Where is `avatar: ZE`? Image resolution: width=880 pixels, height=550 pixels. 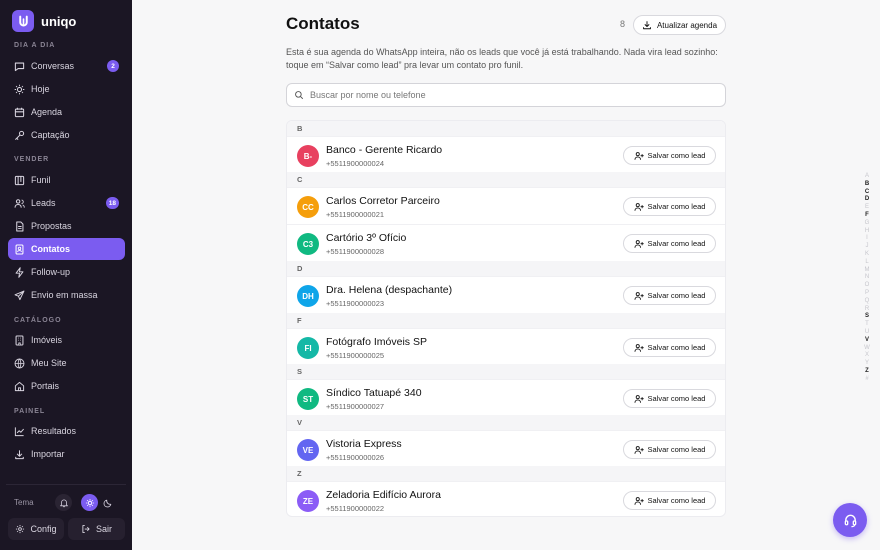
avatar: ZE is located at coordinates (308, 501).